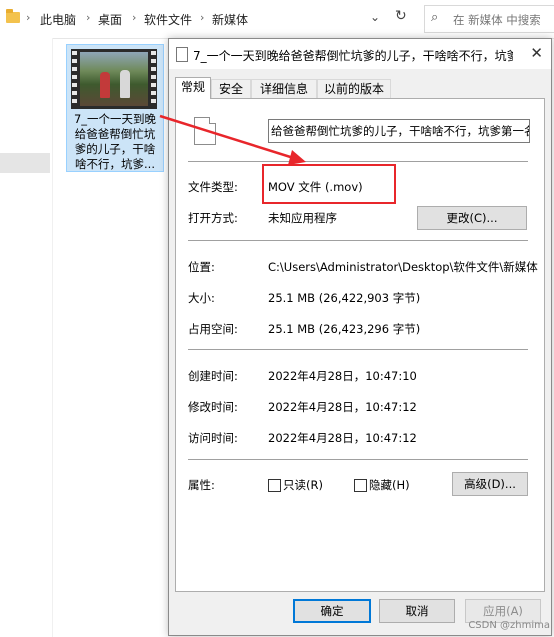  I want to click on hidden-checkbox, so click(360, 485).